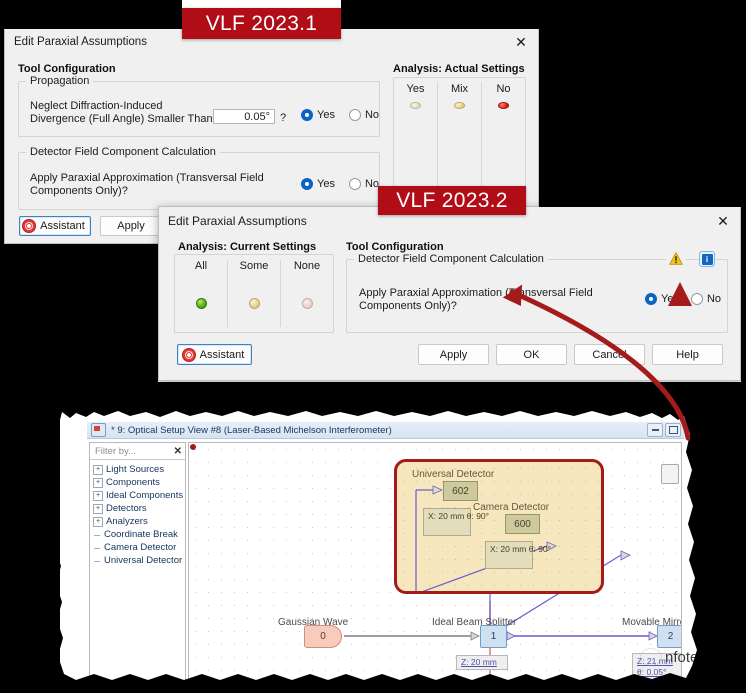 This screenshot has width=746, height=693. Describe the element at coordinates (459, 69) in the screenshot. I see `analysis-actual-settings-title: Analysis: Actual Settings` at that location.